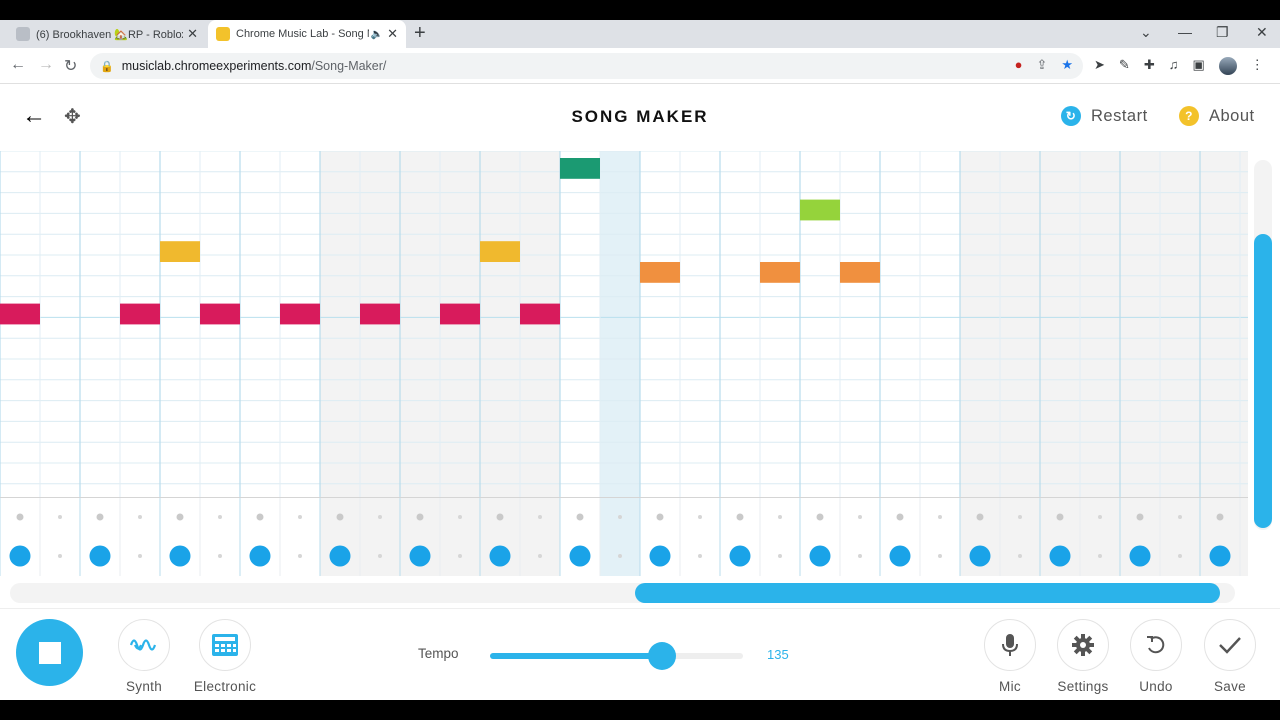 The height and width of the screenshot is (720, 1280). Describe the element at coordinates (144, 645) in the screenshot. I see `synth-wave-icon` at that location.